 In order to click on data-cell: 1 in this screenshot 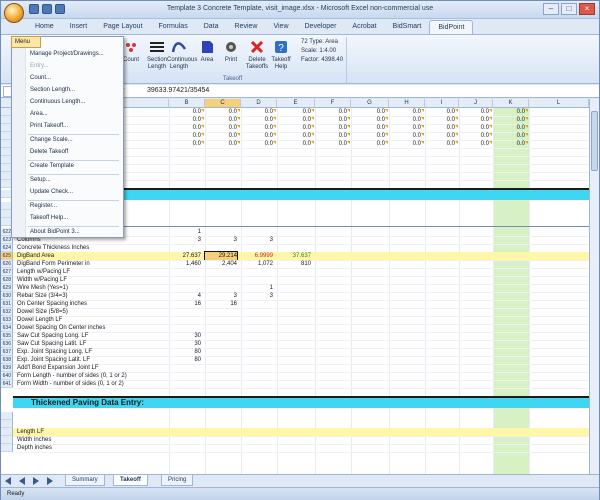, I will do `click(185, 232)`.